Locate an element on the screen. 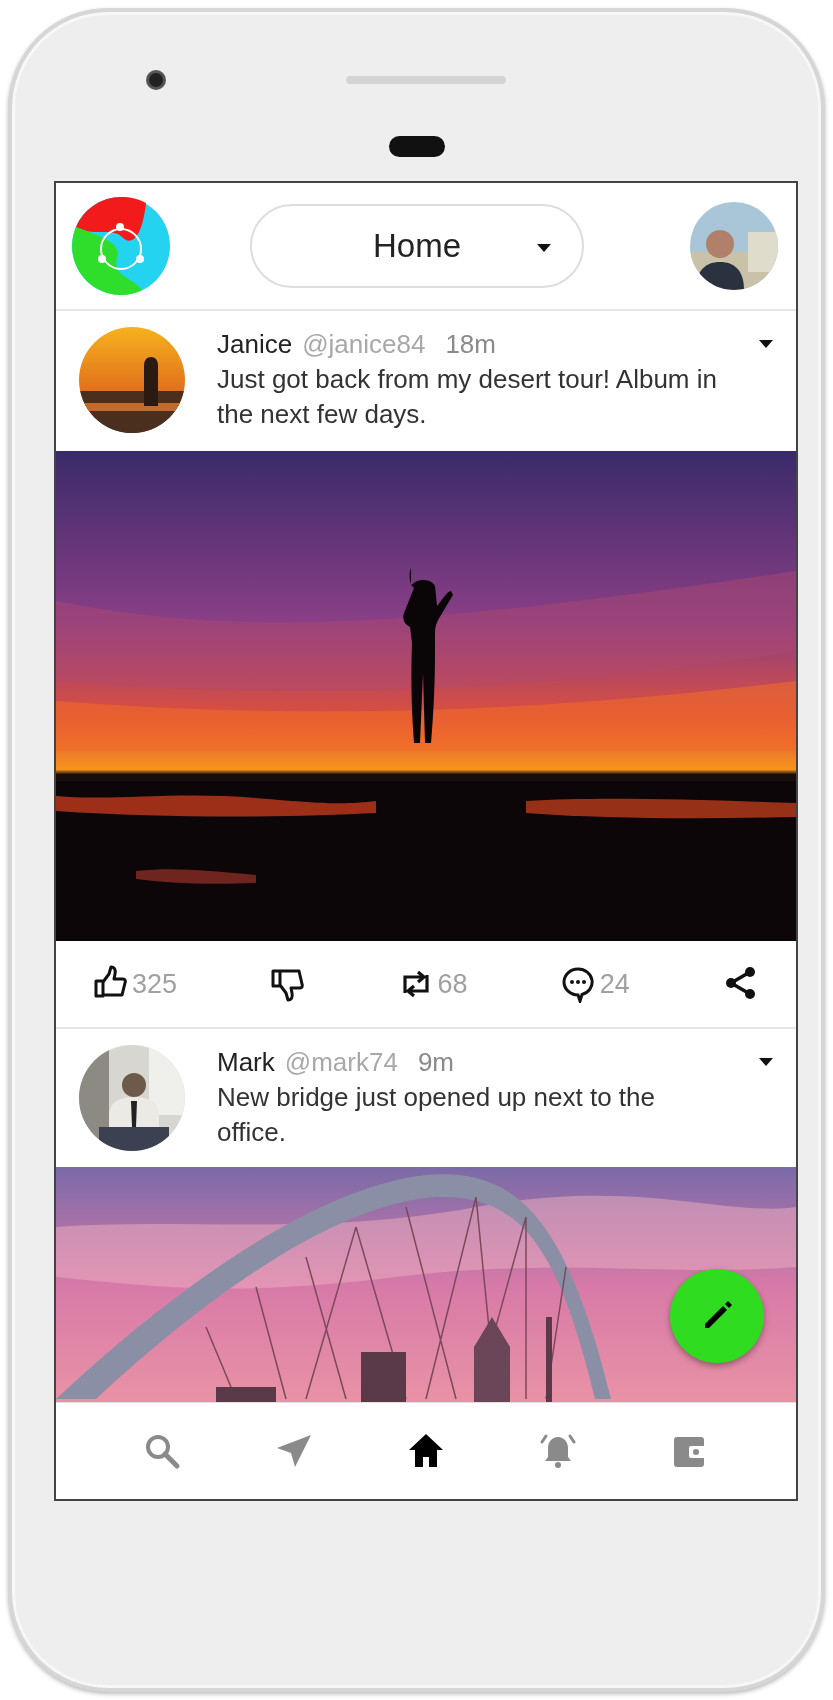 The height and width of the screenshot is (1700, 833). post-time: 18m is located at coordinates (470, 344).